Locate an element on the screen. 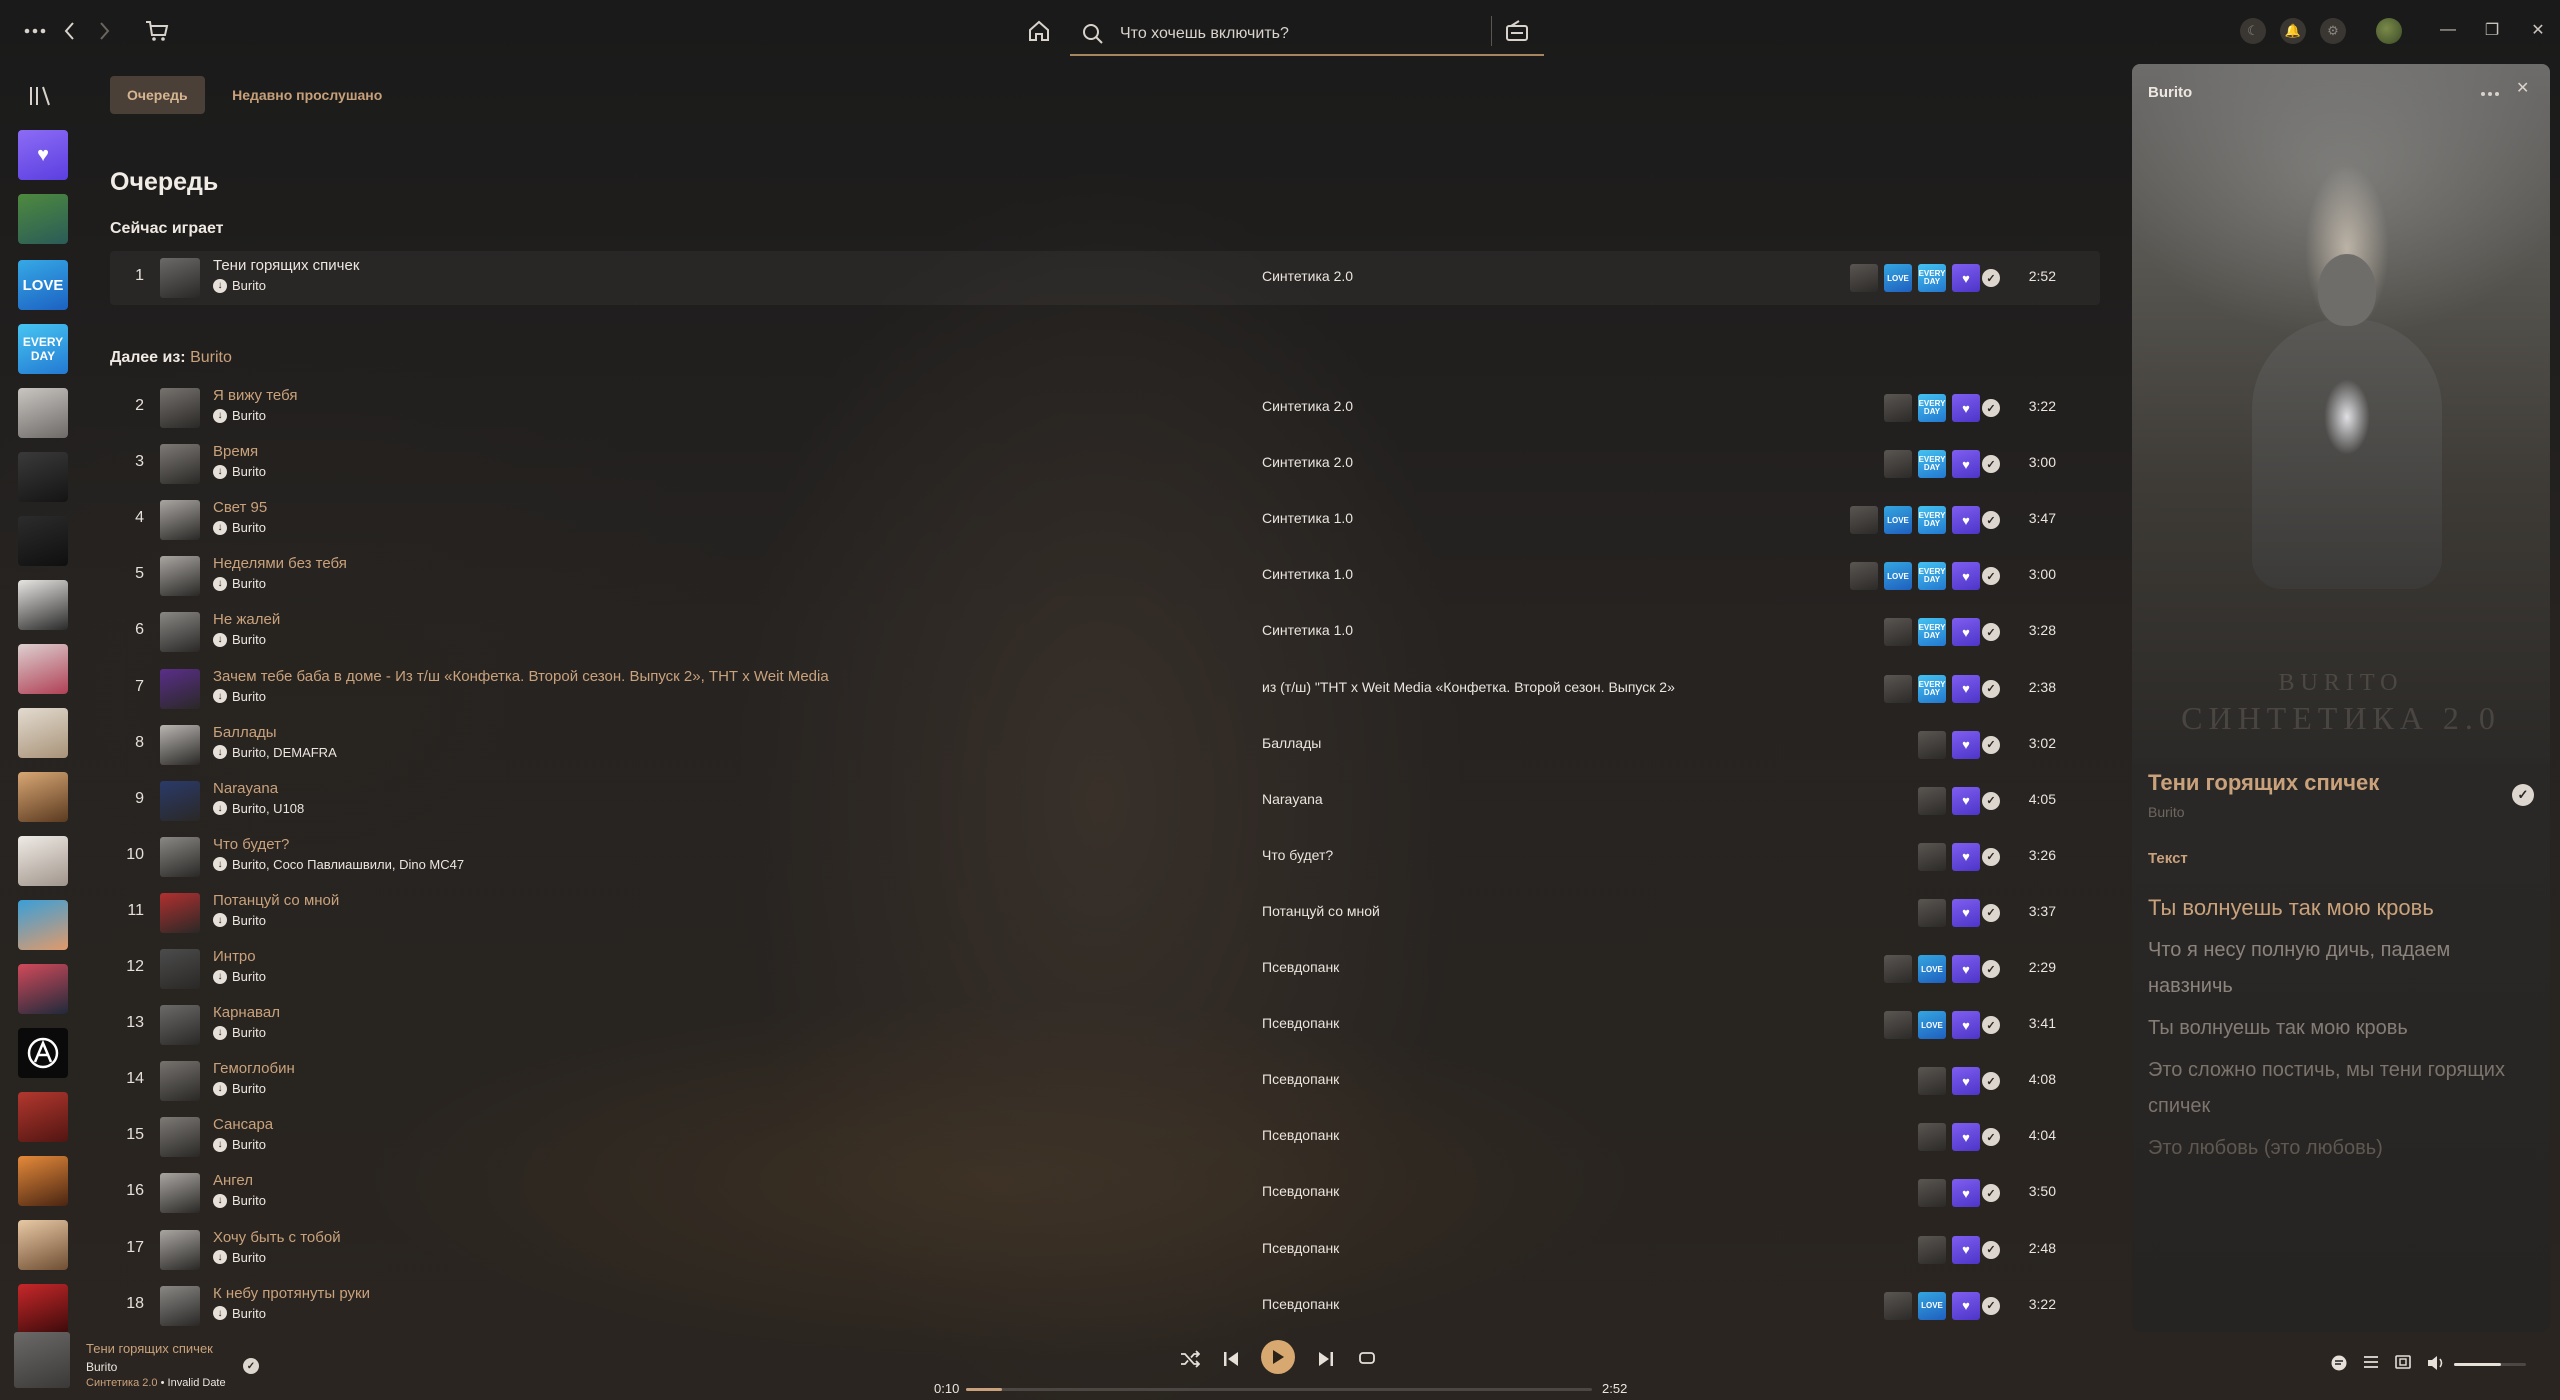 The width and height of the screenshot is (2560, 1400). volume-slider is located at coordinates (2490, 1364).